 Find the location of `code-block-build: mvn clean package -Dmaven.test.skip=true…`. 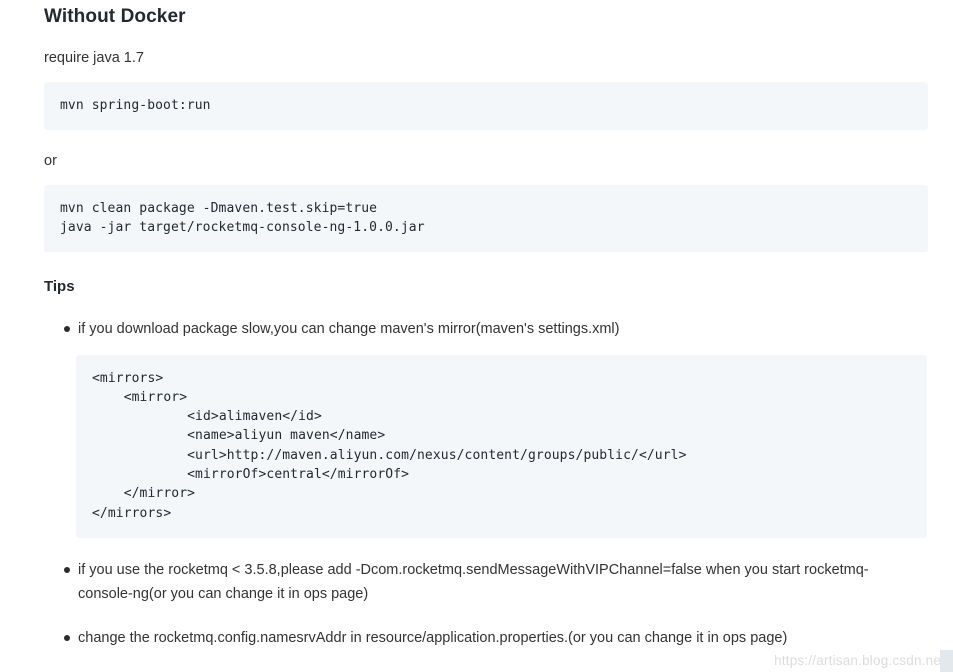

code-block-build: mvn clean package -Dmaven.test.skip=true… is located at coordinates (486, 218).